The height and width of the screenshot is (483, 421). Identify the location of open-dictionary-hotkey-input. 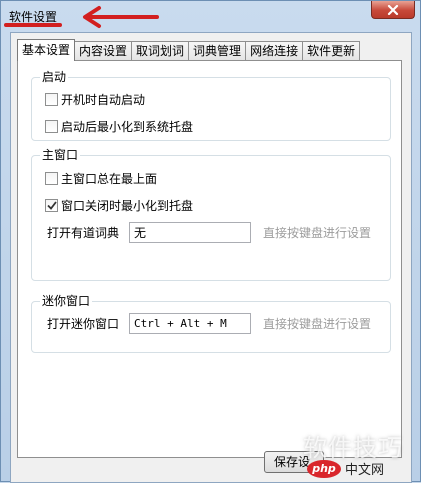
(190, 232).